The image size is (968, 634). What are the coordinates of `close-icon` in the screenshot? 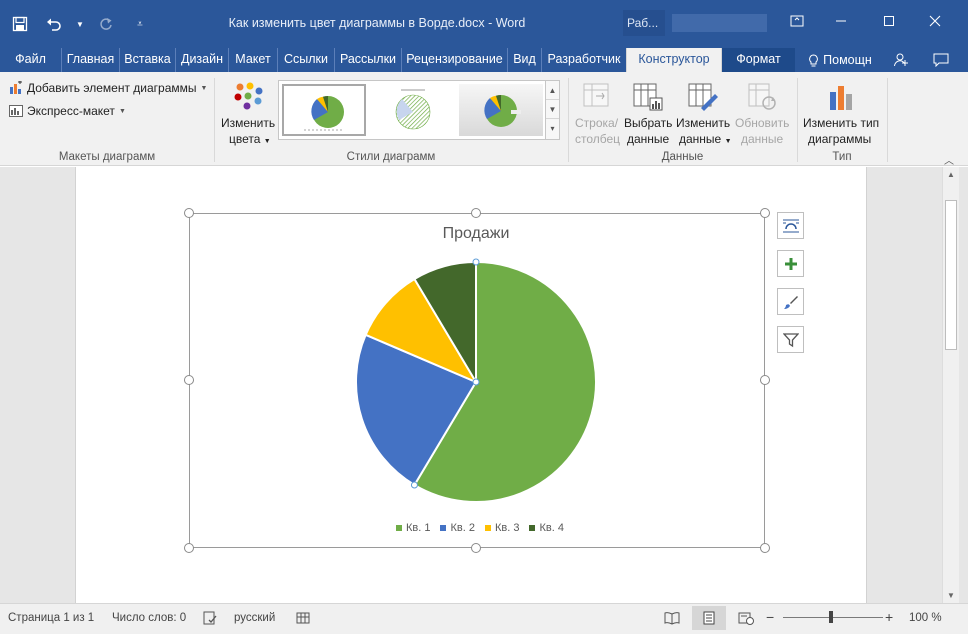 It's located at (935, 23).